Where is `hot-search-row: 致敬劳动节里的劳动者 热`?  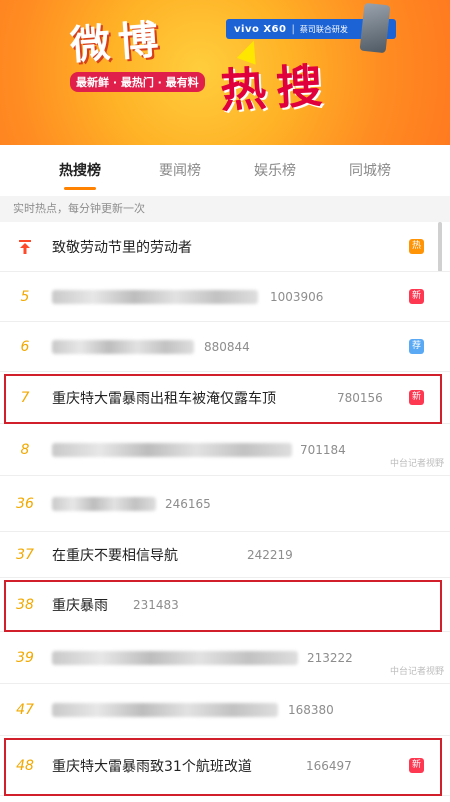
hot-search-row: 致敬劳动节里的劳动者 热 is located at coordinates (225, 247).